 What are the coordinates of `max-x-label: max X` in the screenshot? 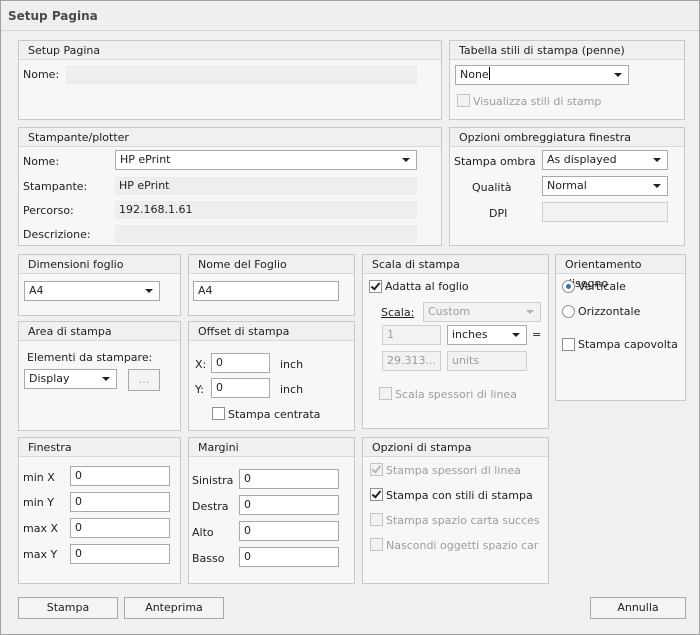 It's located at (40, 528).